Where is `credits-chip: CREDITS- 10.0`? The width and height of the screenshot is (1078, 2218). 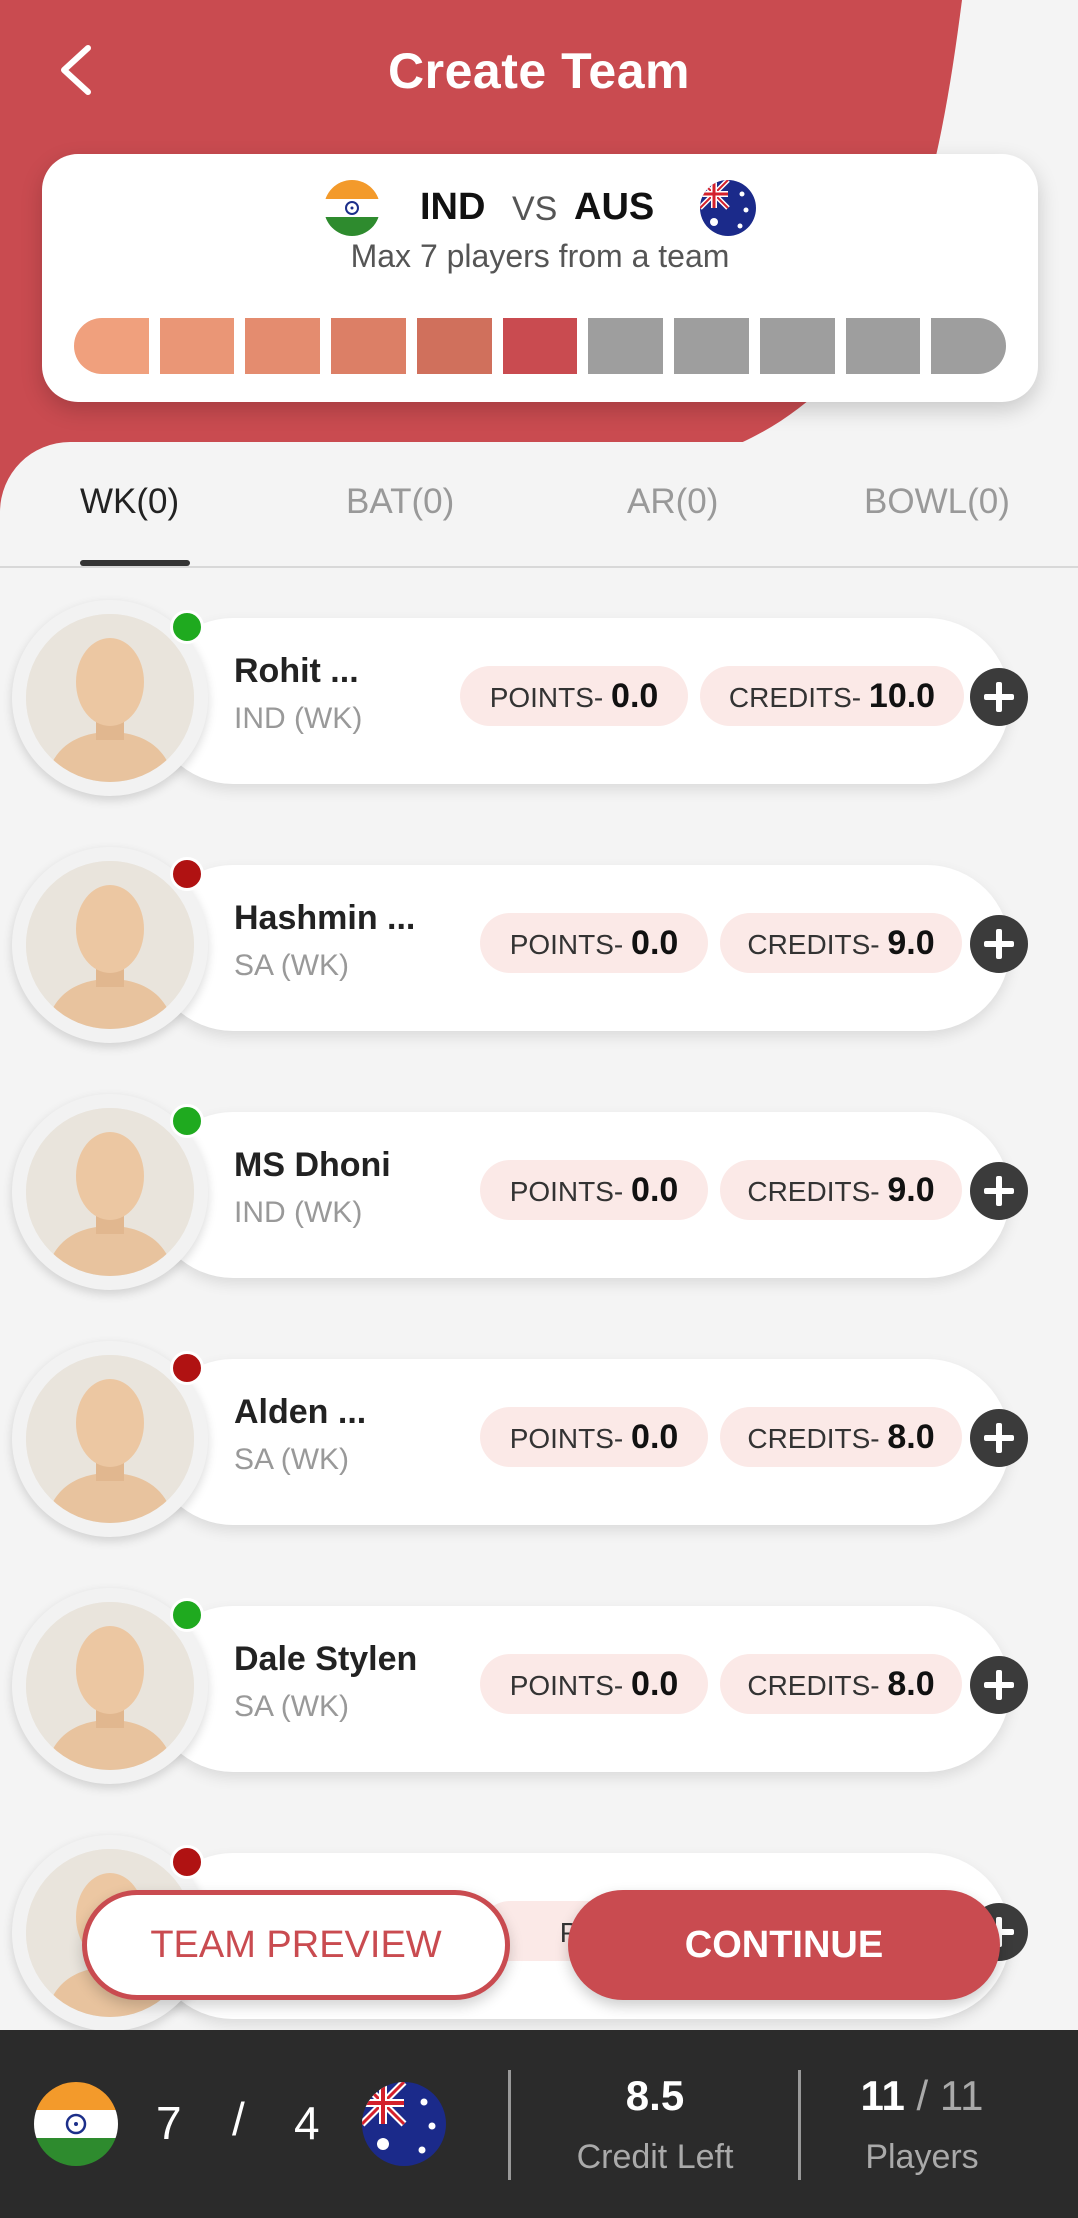 credits-chip: CREDITS- 10.0 is located at coordinates (832, 696).